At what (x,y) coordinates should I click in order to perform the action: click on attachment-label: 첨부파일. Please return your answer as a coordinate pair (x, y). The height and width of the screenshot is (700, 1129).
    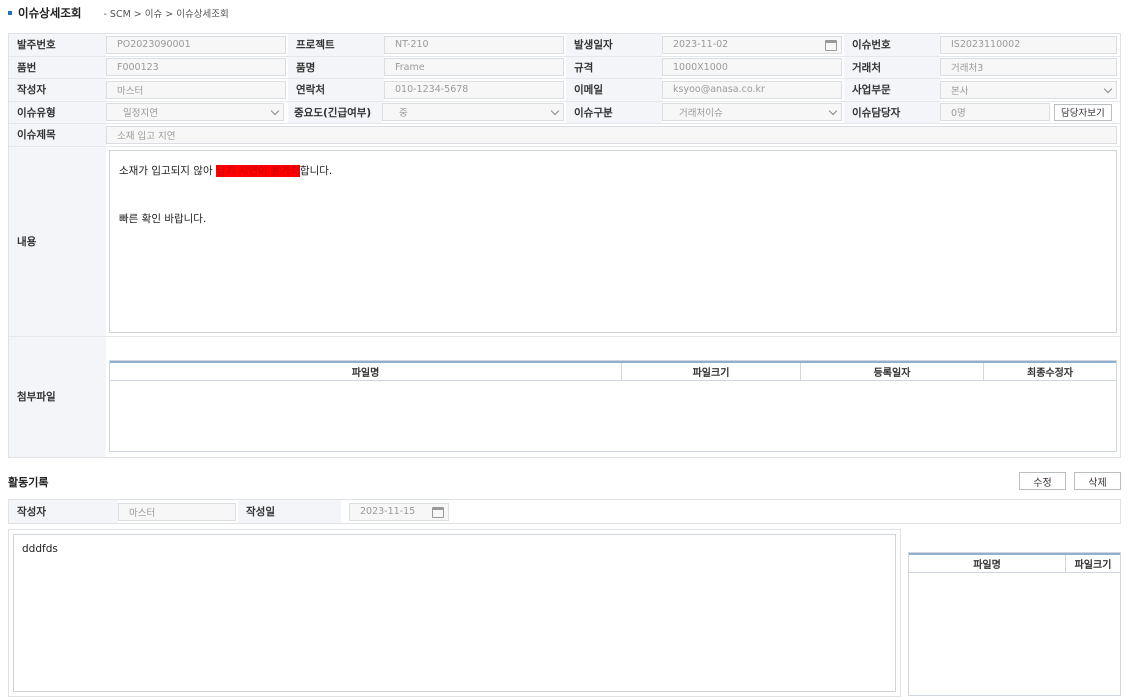
    Looking at the image, I should click on (57, 396).